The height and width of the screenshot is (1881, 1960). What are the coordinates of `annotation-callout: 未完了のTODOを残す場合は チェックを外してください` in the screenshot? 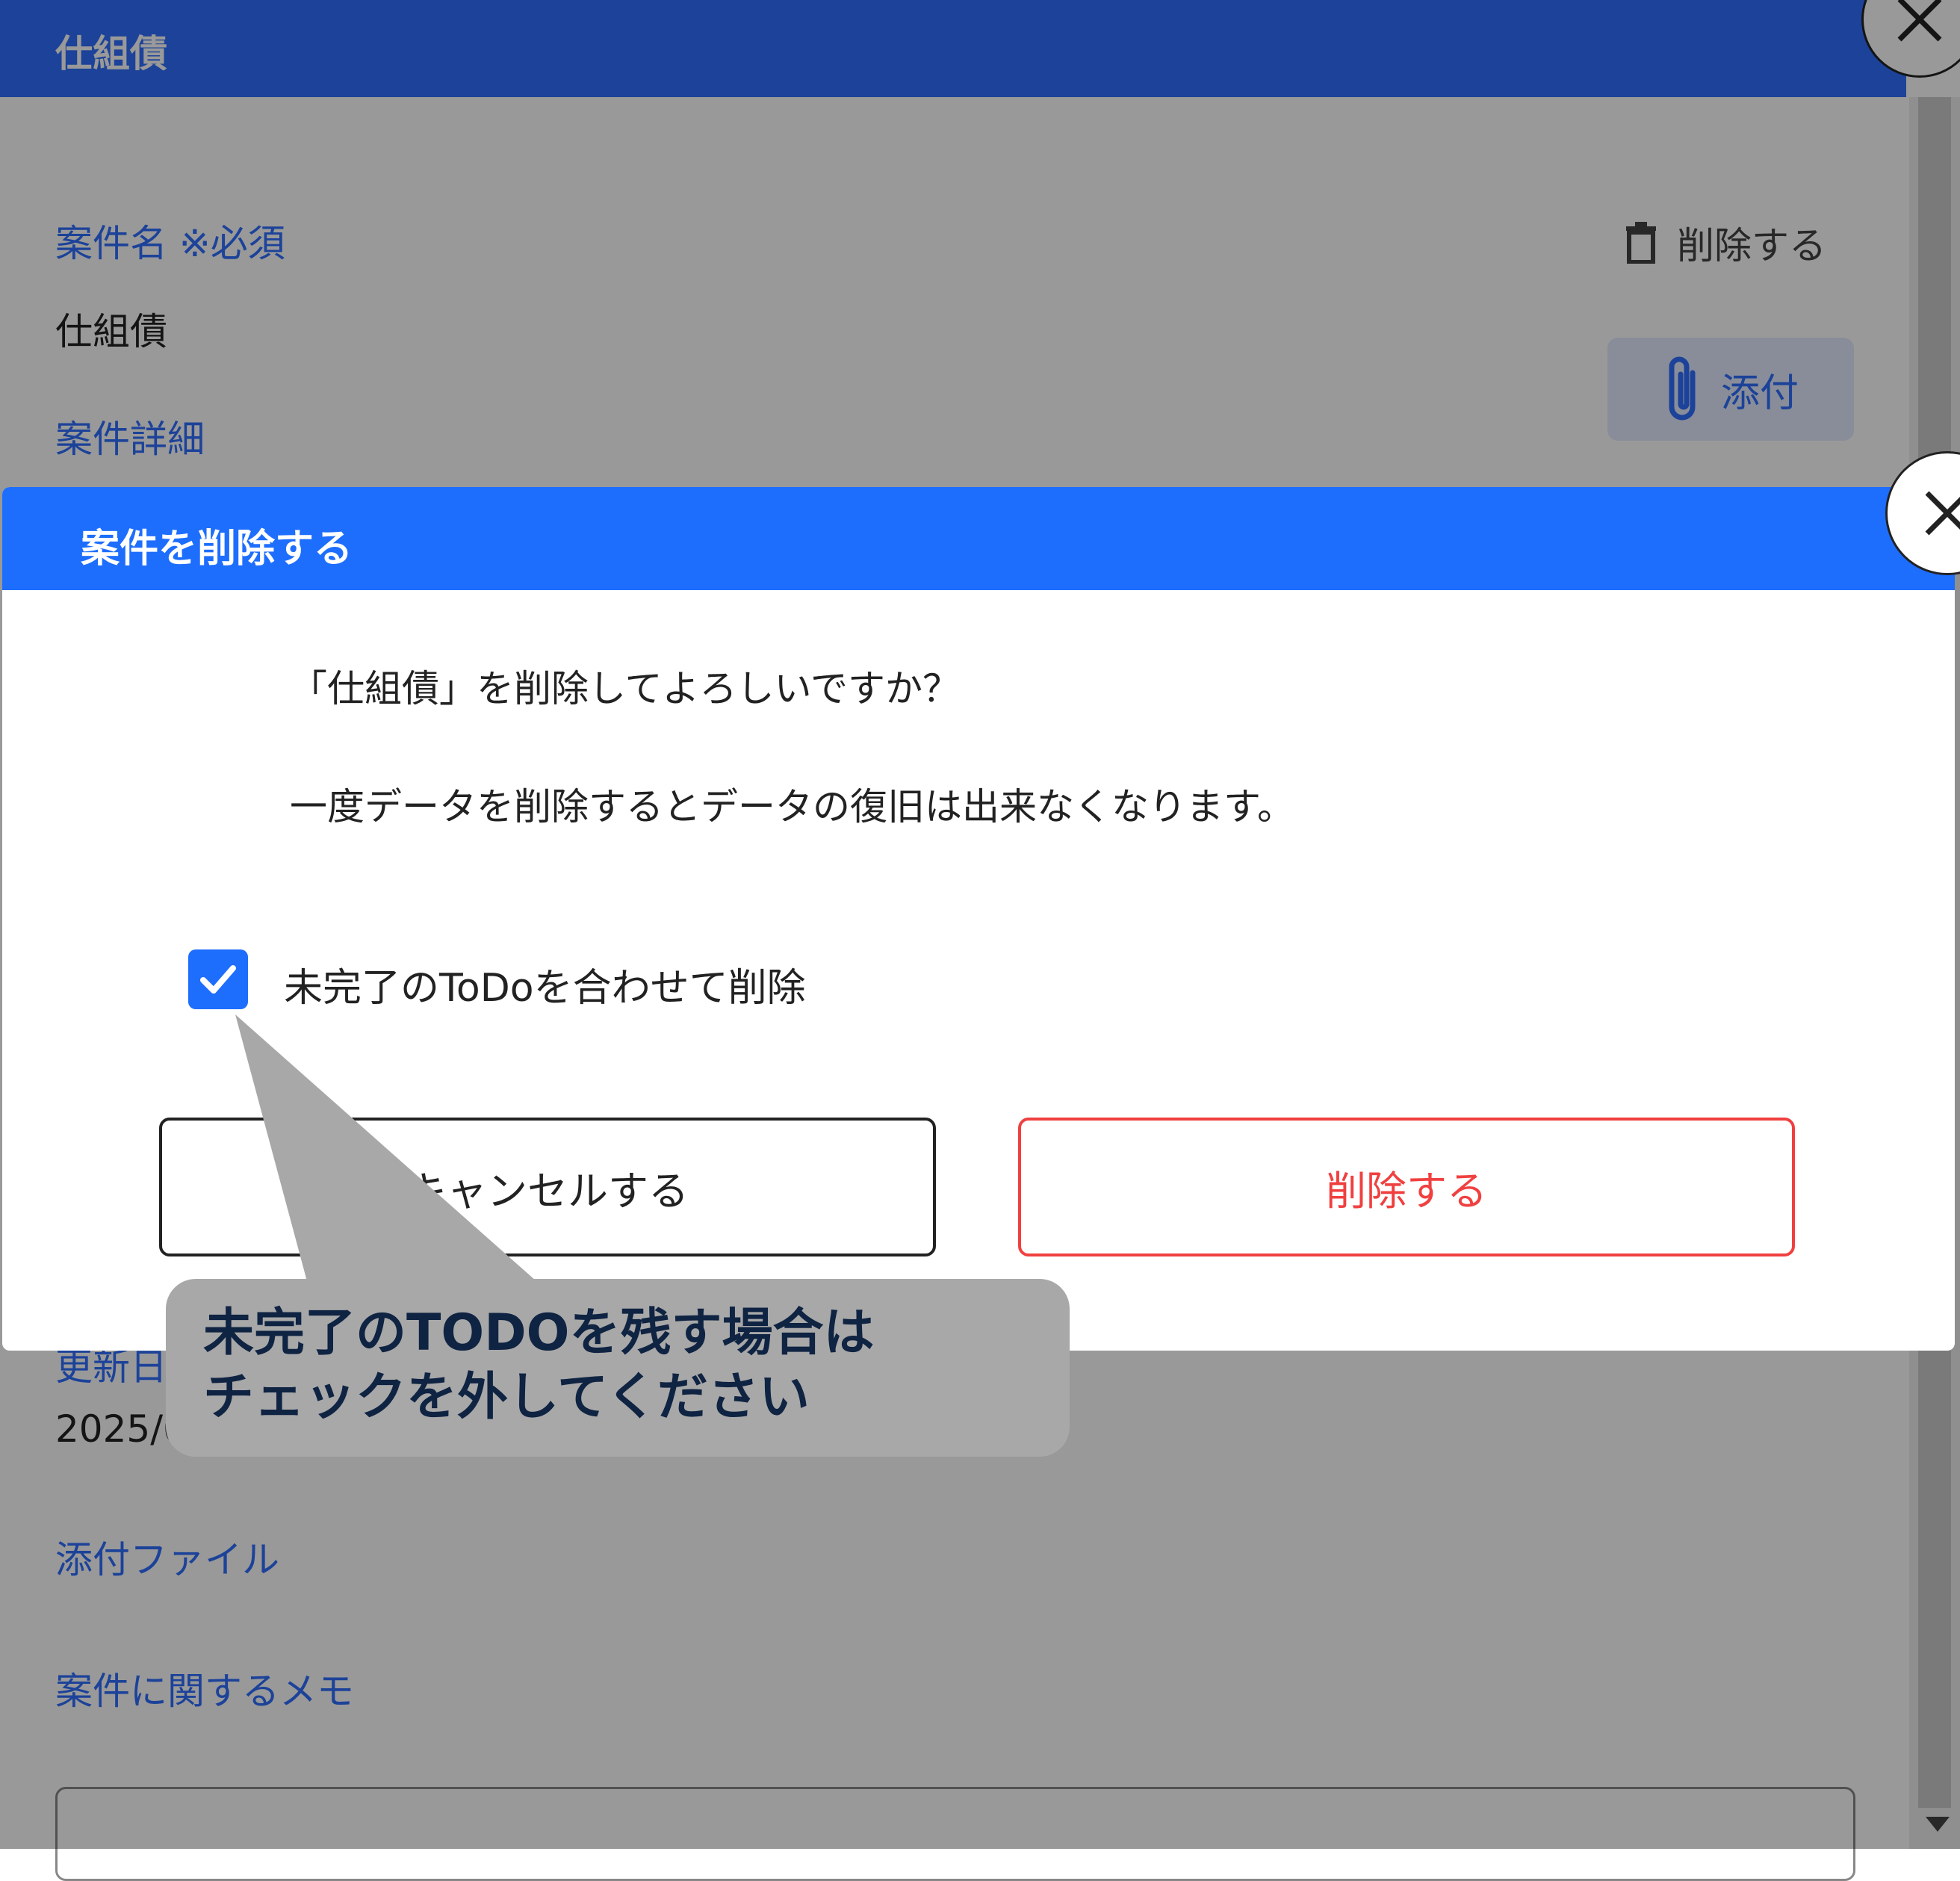 It's located at (618, 1368).